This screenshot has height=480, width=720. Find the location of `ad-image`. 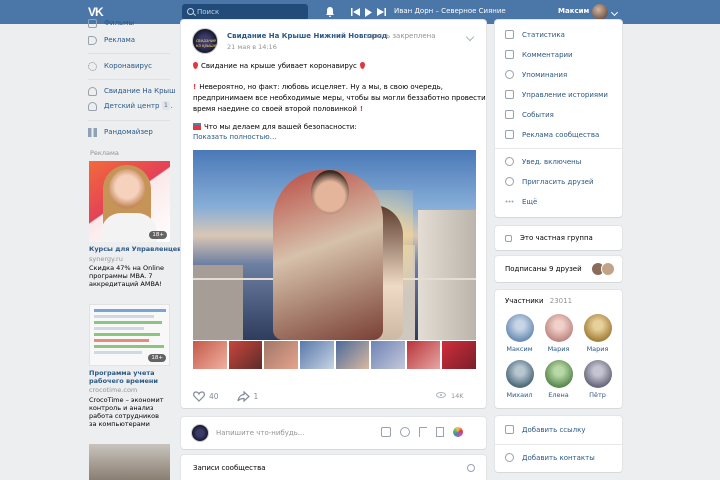

ad-image is located at coordinates (129, 462).